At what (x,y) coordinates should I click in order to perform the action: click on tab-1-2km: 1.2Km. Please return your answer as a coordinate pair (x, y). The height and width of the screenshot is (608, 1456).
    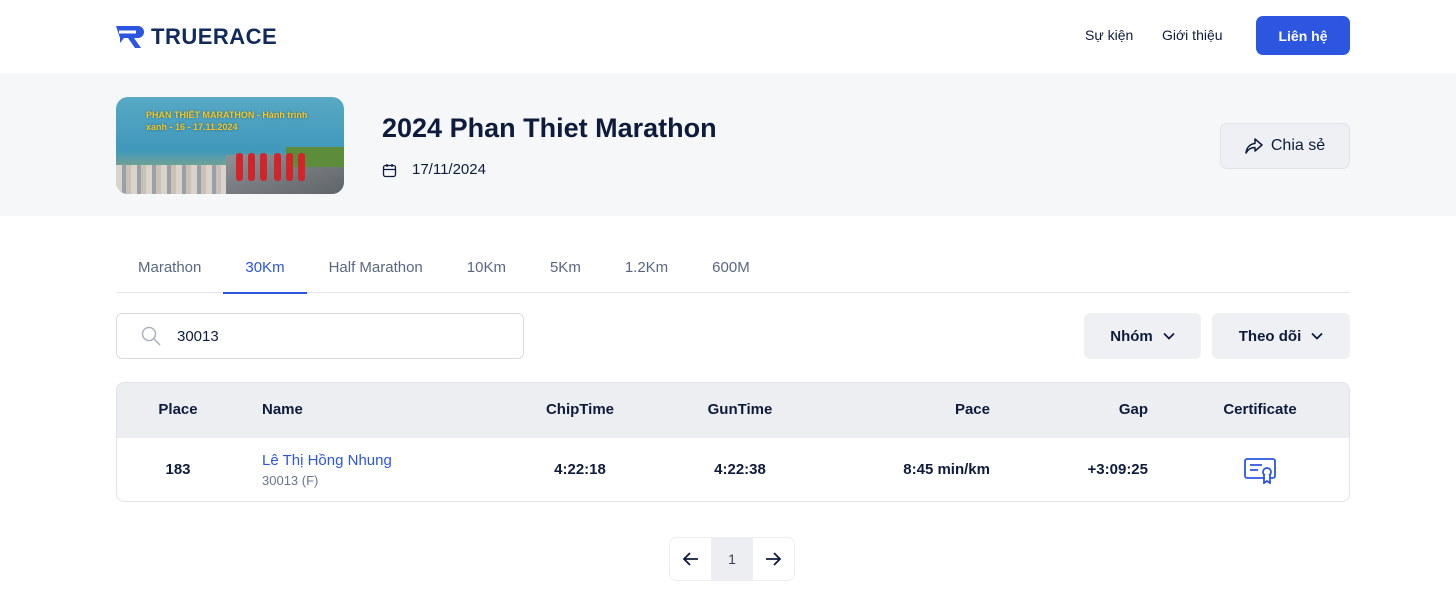
    Looking at the image, I should click on (646, 271).